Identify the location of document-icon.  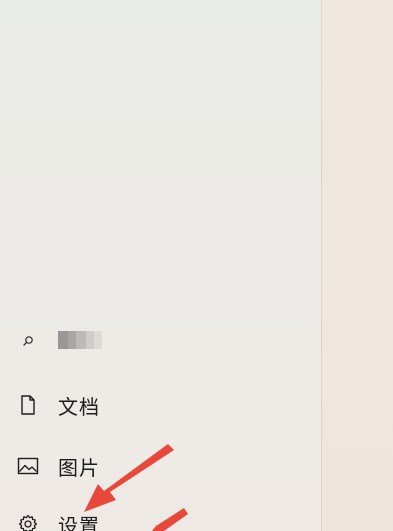
(28, 405).